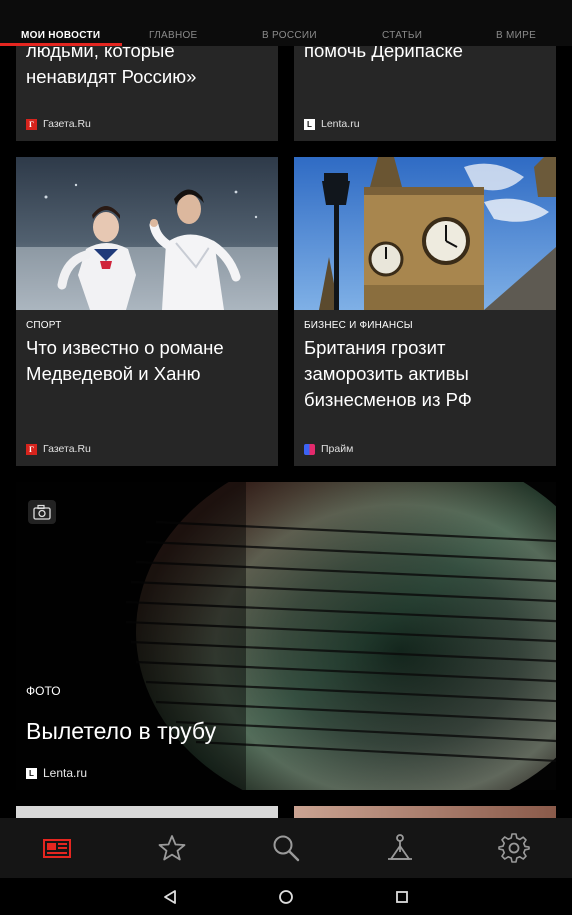 The height and width of the screenshot is (915, 572). Describe the element at coordinates (170, 897) in the screenshot. I see `back-icon` at that location.